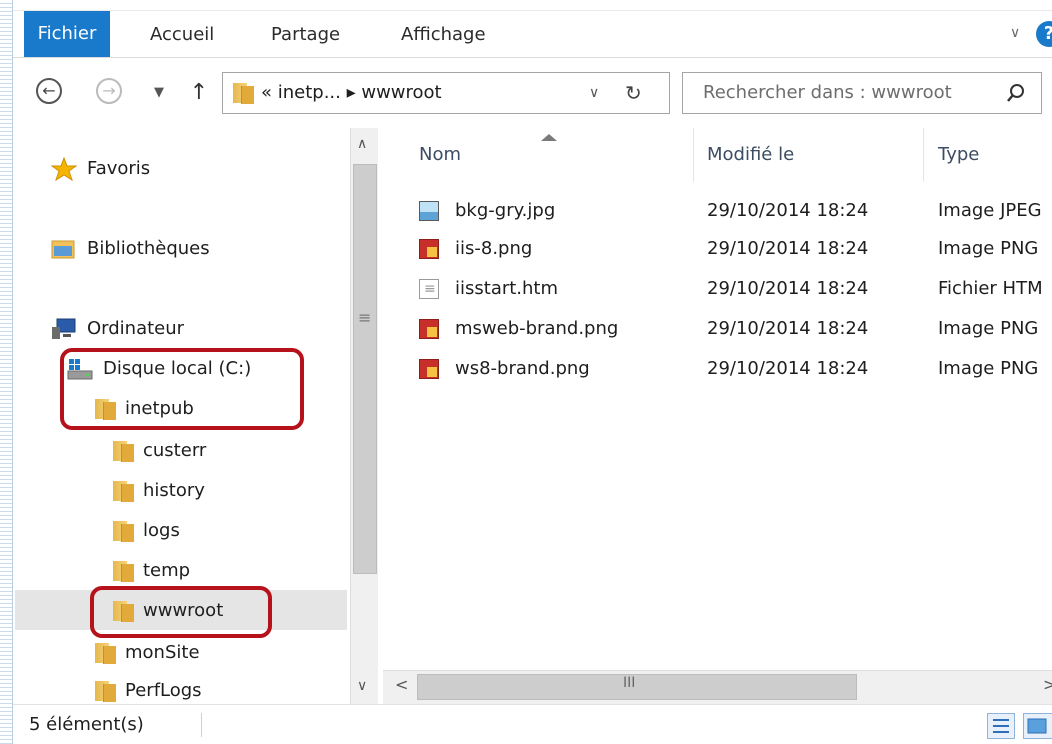 This screenshot has height=744, width=1052. What do you see at coordinates (750, 155) in the screenshot?
I see `column-header-modified: Modifié le` at bounding box center [750, 155].